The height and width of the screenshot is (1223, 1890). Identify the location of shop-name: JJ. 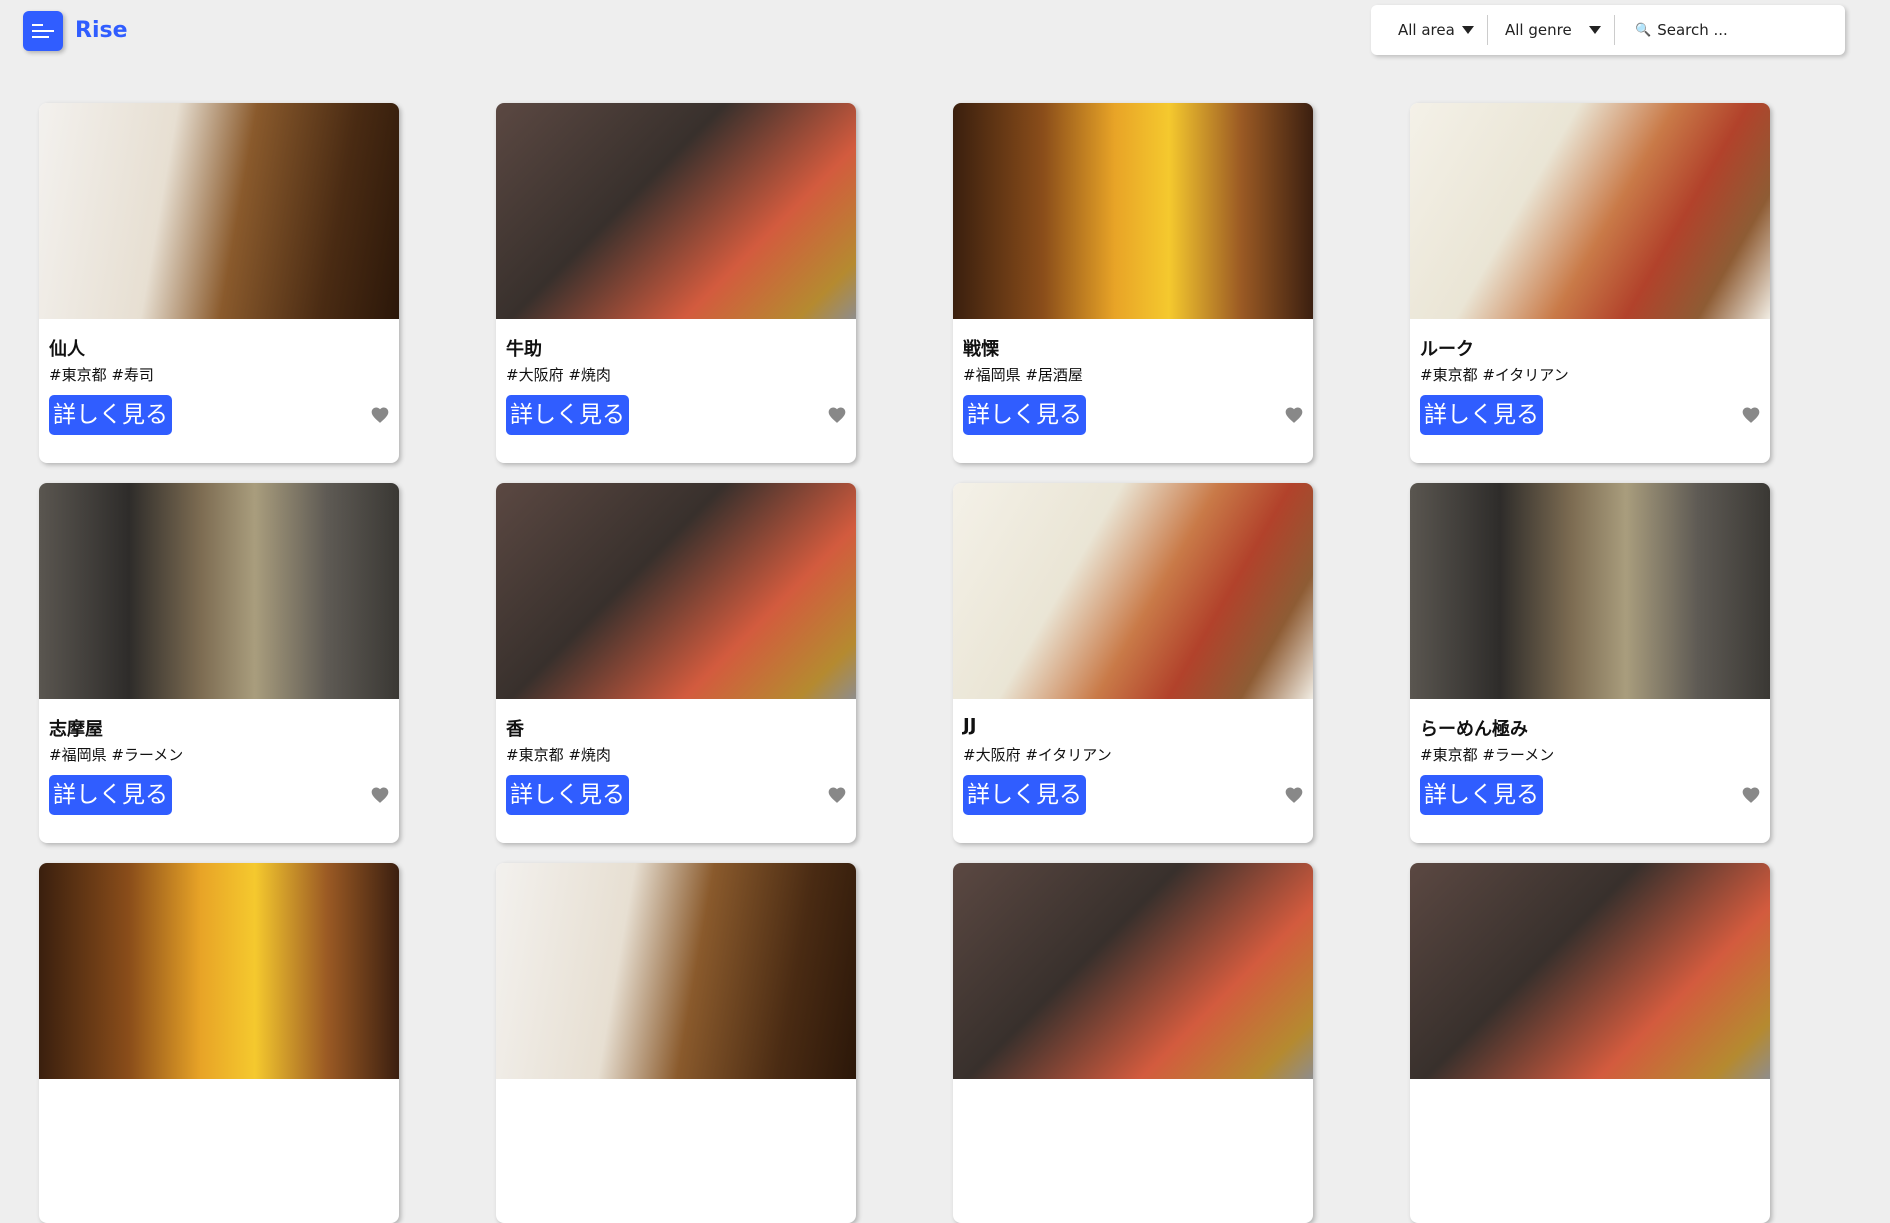
(970, 725).